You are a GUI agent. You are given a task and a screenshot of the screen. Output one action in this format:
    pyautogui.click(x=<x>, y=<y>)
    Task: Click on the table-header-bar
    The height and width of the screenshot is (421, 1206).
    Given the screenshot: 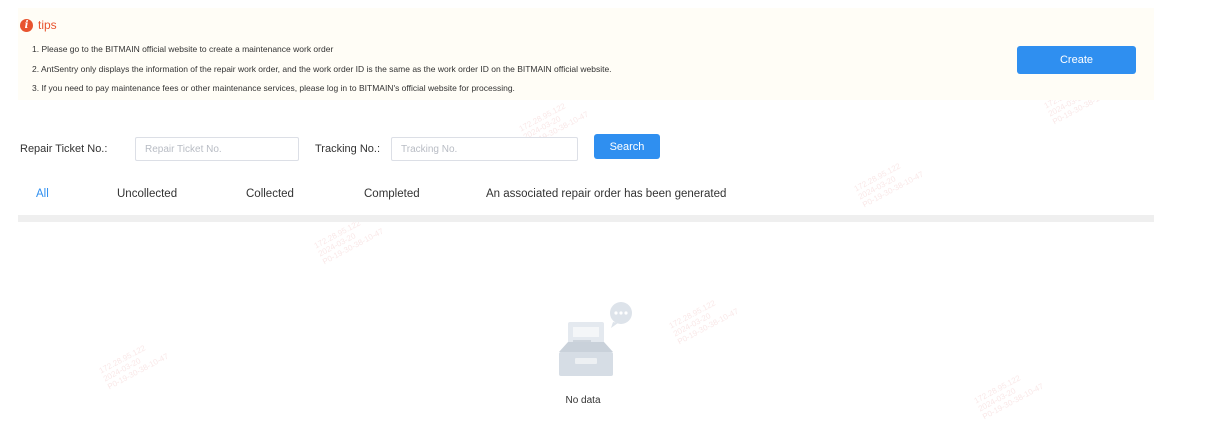 What is the action you would take?
    pyautogui.click(x=586, y=218)
    